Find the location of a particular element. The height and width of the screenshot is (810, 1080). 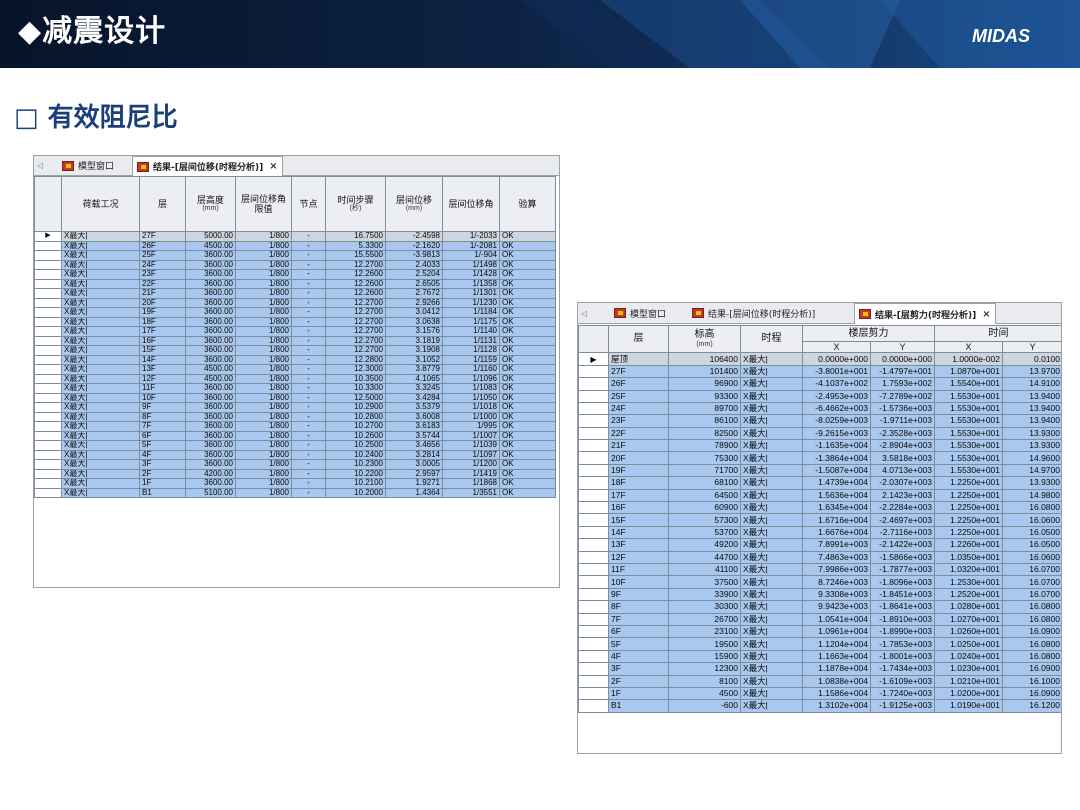

table-row: X最大| 3F 3600.00 1/800-10.2300 3.0005 1/1200 OK is located at coordinates (295, 464).